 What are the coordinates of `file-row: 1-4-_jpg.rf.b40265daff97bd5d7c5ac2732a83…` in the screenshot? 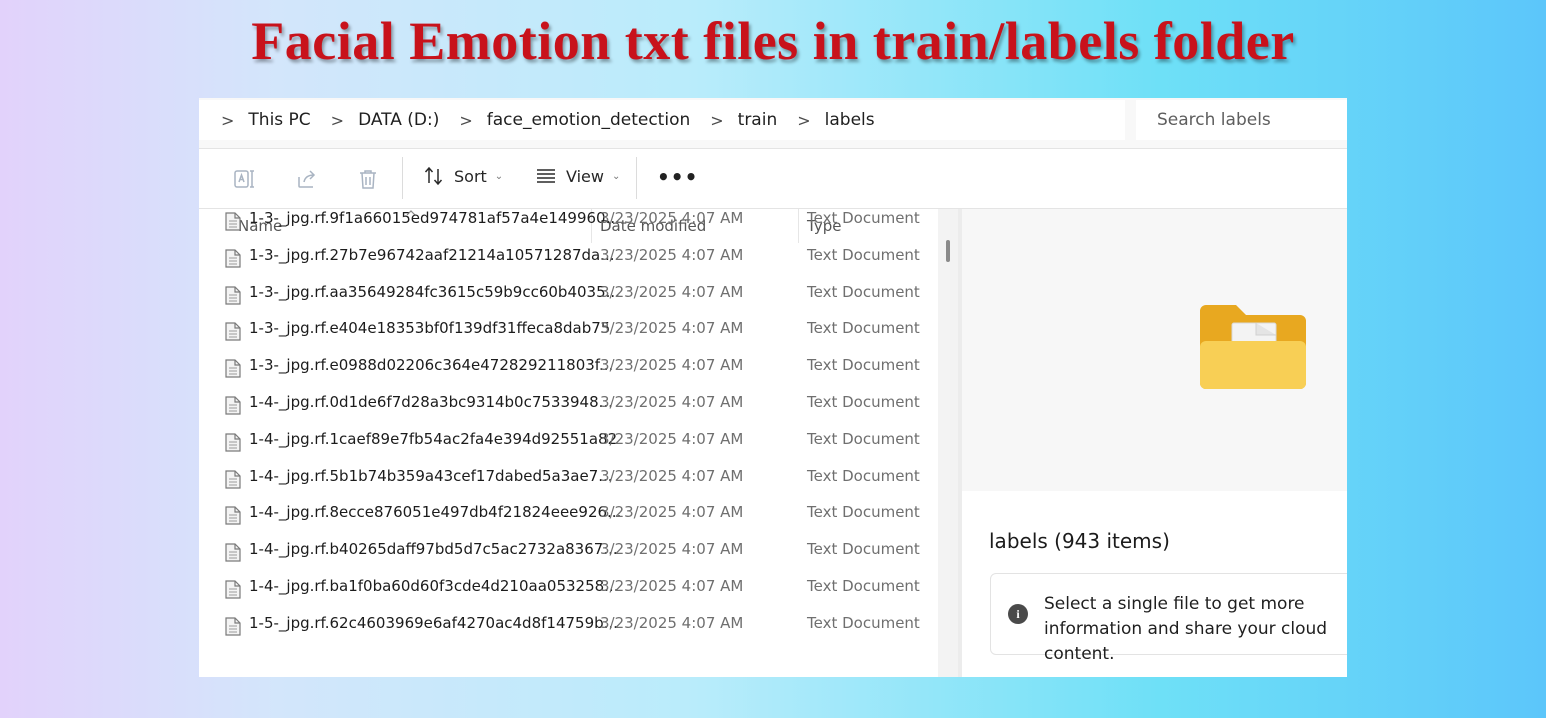 It's located at (569, 558).